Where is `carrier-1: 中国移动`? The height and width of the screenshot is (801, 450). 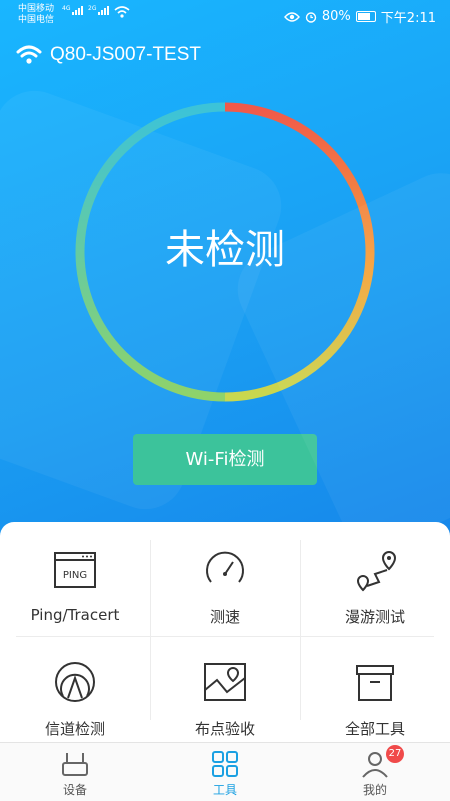 carrier-1: 中国移动 is located at coordinates (36, 9).